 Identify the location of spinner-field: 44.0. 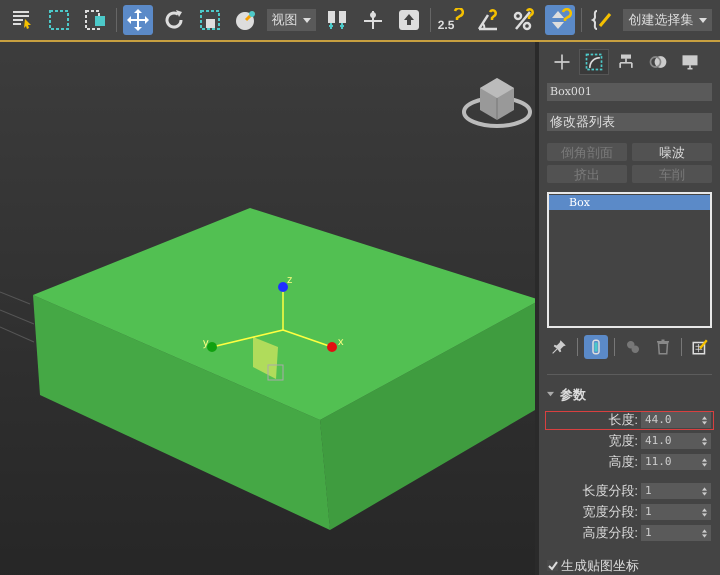
(676, 420).